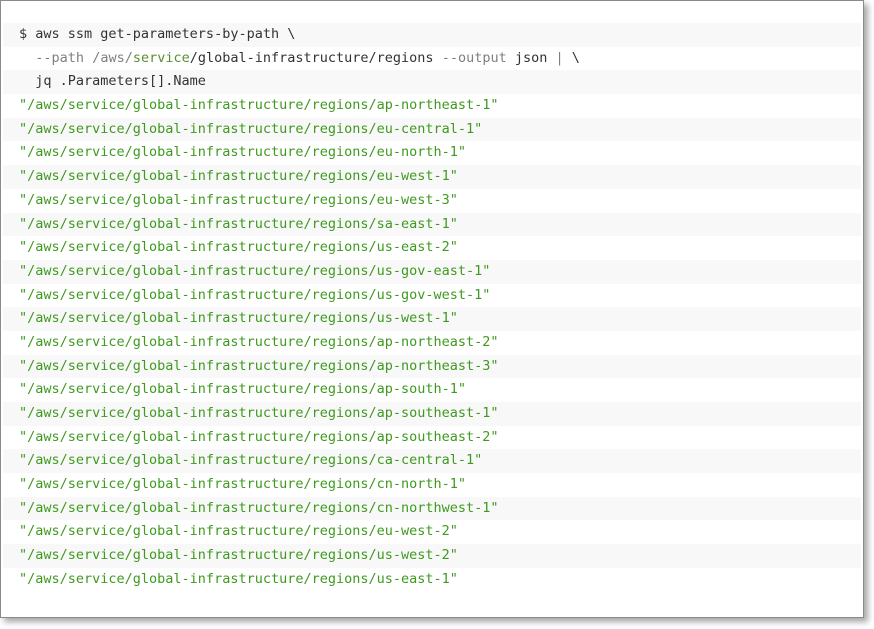 Image resolution: width=874 pixels, height=629 pixels. I want to click on path-segment-rest: /global-infrastructure/regions, so click(311, 57).